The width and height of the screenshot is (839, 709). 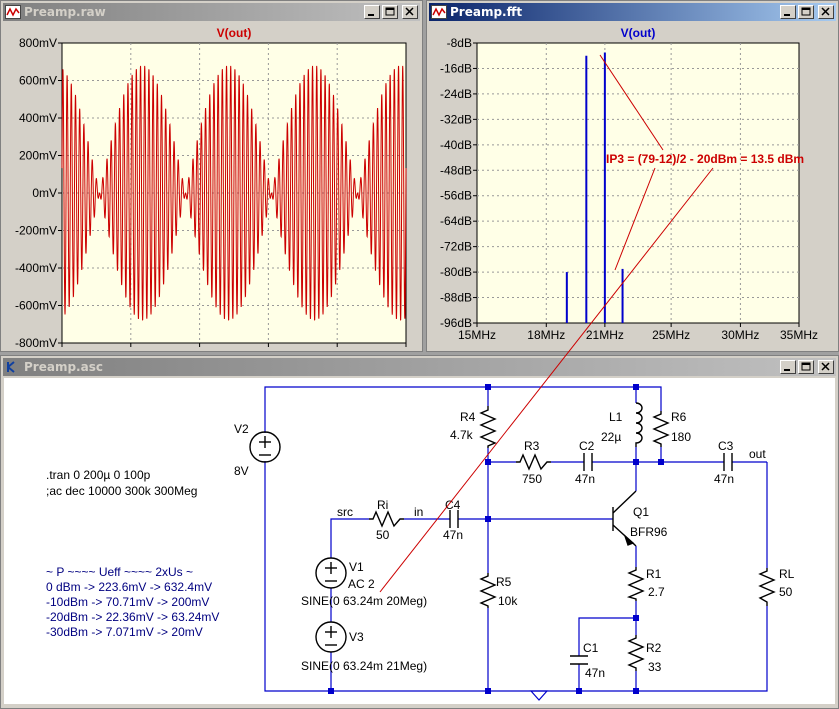 What do you see at coordinates (345, 512) in the screenshot?
I see `src-net-label: src` at bounding box center [345, 512].